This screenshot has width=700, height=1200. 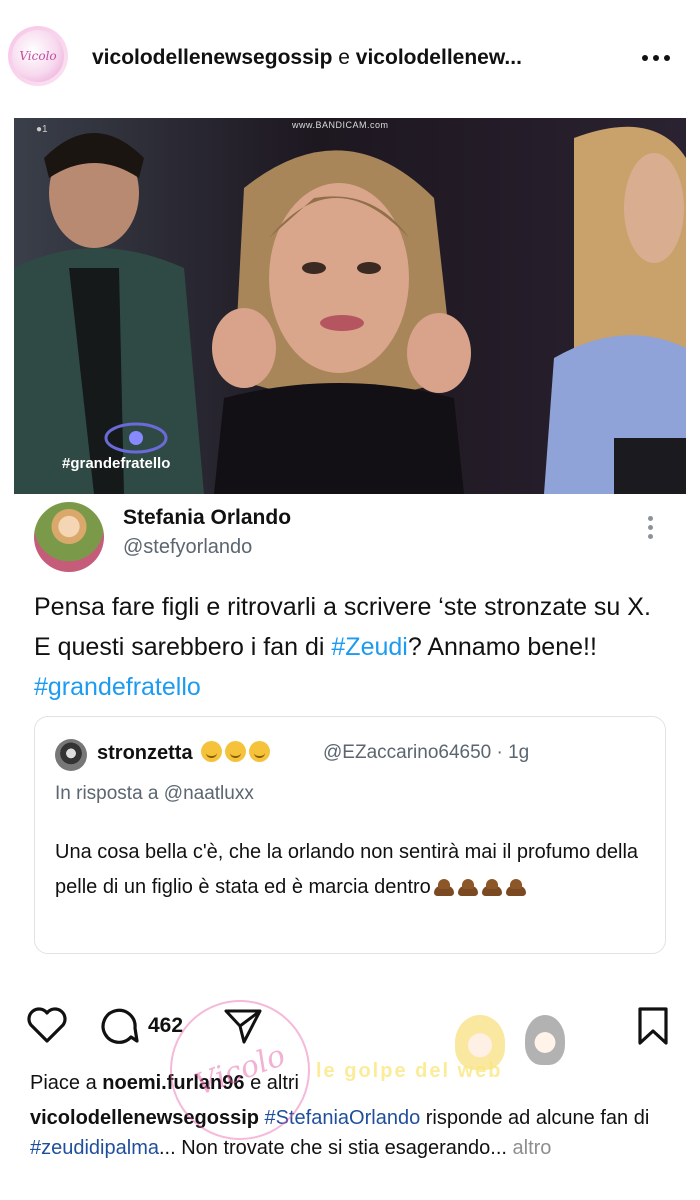 I want to click on caption-text: risponde ad alcune fan di, so click(x=535, y=1118).